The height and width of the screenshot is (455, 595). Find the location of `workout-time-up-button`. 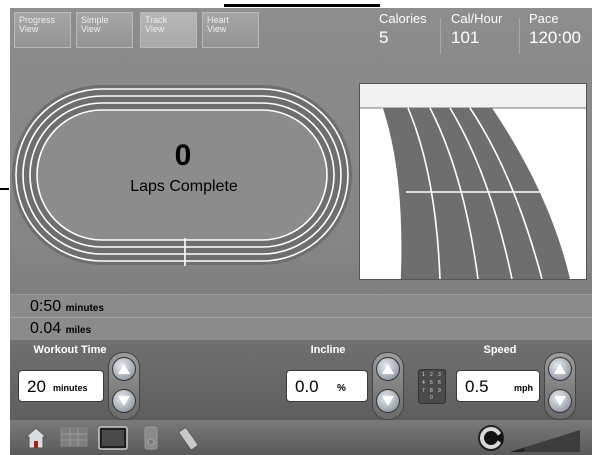

workout-time-up-button is located at coordinates (124, 369).